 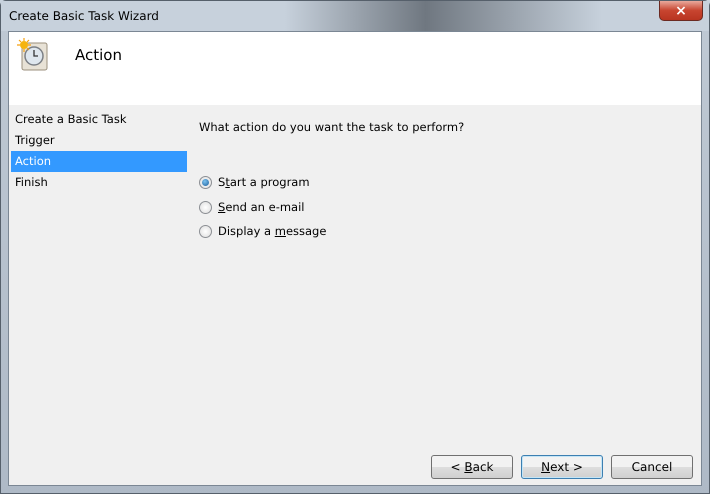 What do you see at coordinates (99, 119) in the screenshot?
I see `wizard-step: Create a Basic Task` at bounding box center [99, 119].